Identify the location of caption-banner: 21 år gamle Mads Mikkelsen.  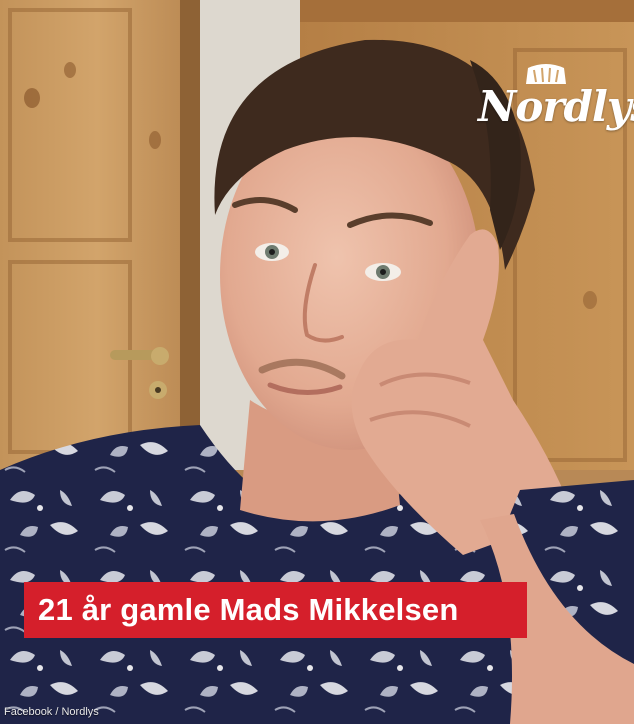
(275, 610).